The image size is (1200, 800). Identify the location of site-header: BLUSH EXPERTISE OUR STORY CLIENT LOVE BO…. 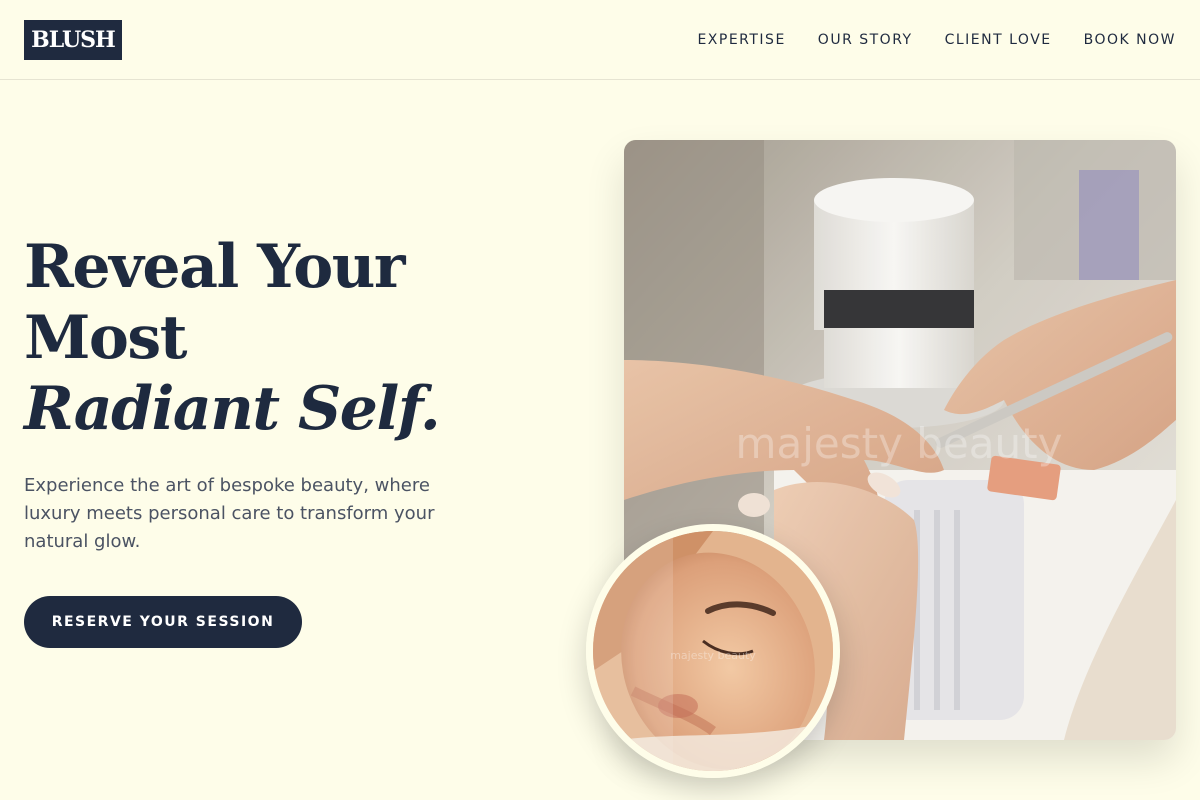
(600, 40).